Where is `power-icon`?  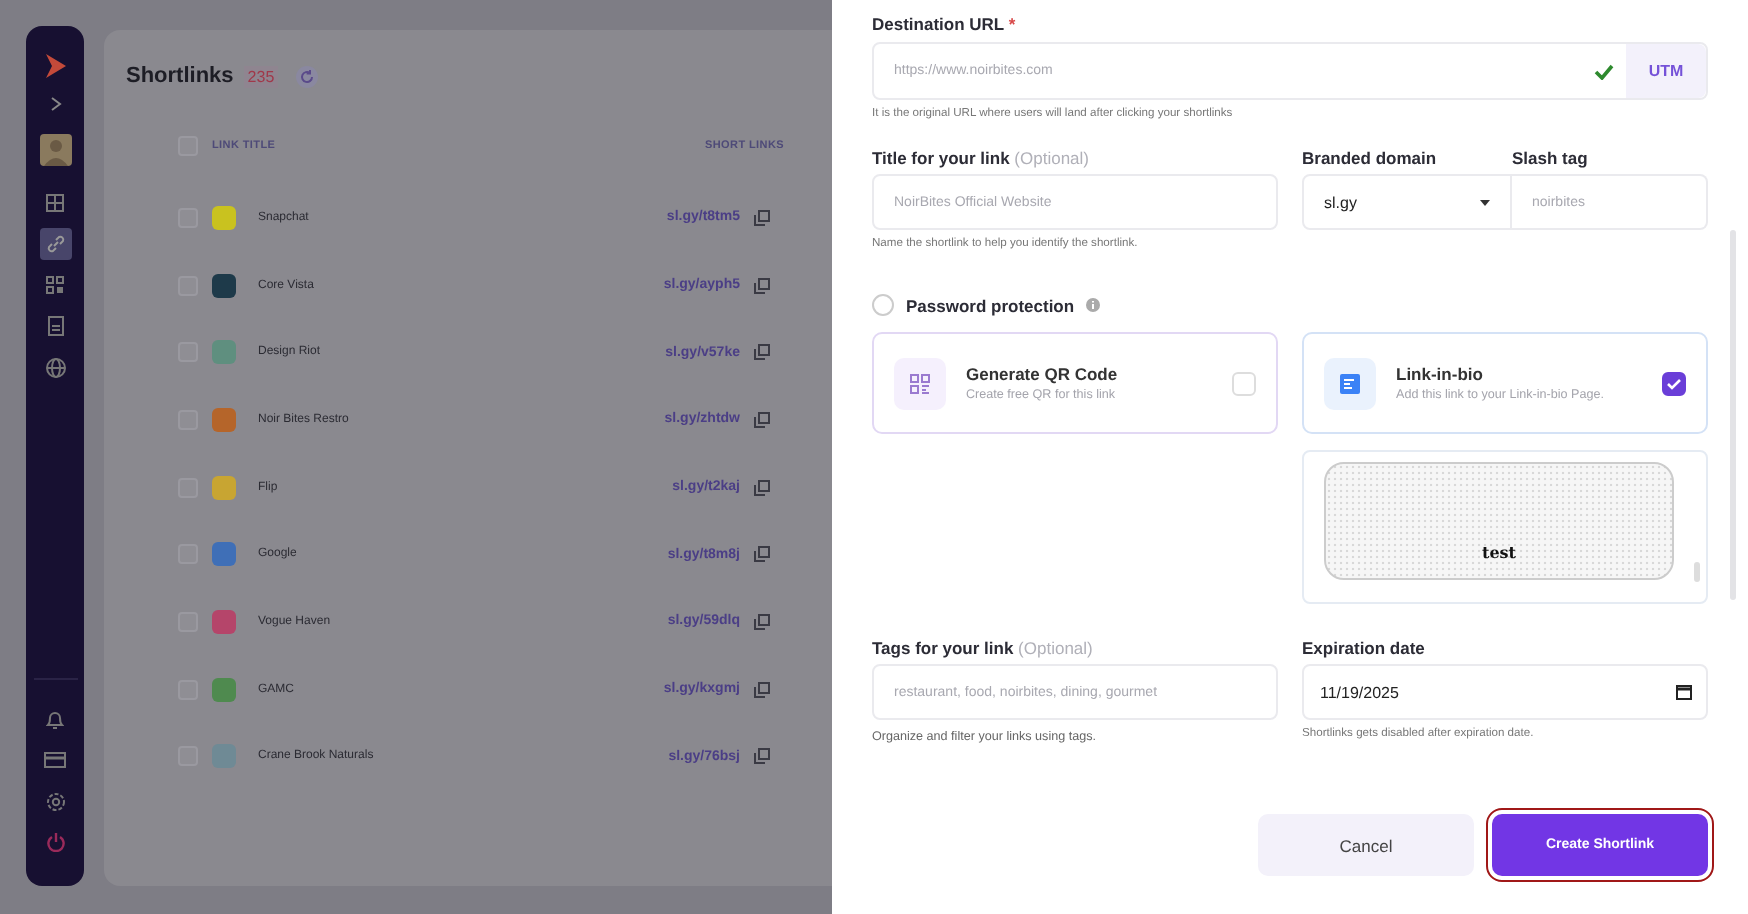
power-icon is located at coordinates (55, 842).